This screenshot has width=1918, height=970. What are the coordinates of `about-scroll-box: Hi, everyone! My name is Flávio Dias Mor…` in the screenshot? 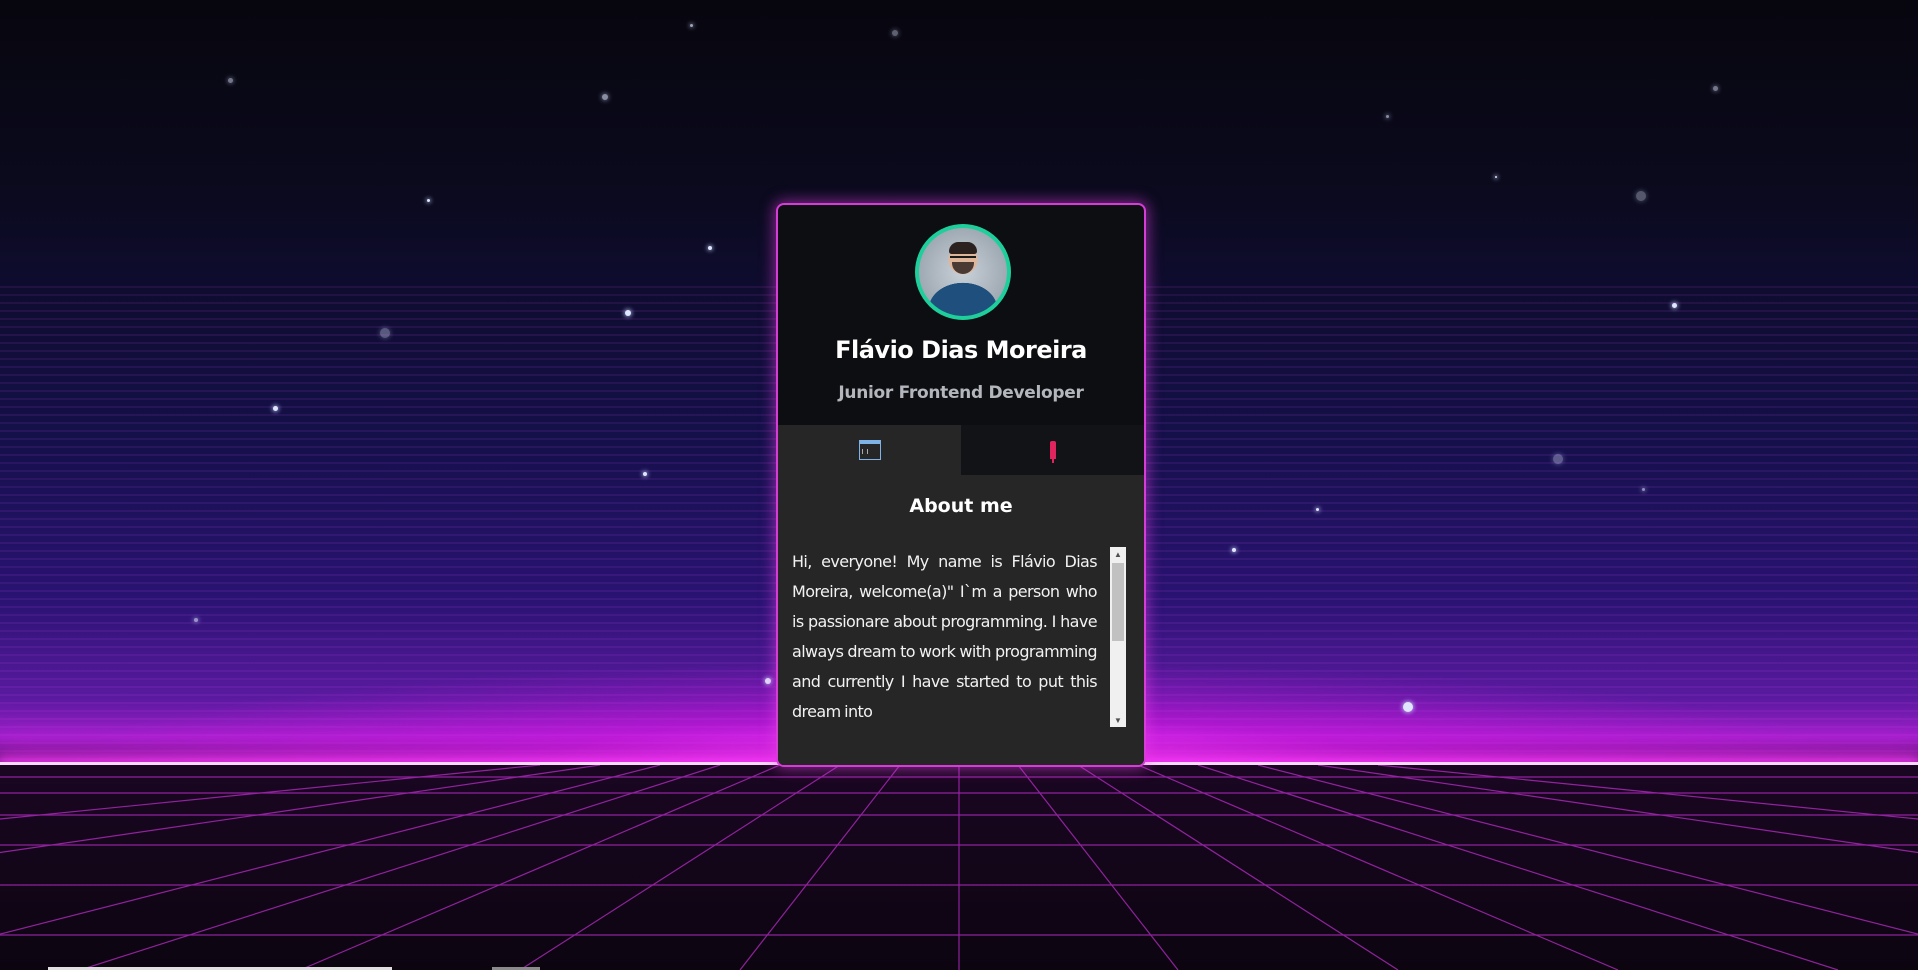 It's located at (959, 637).